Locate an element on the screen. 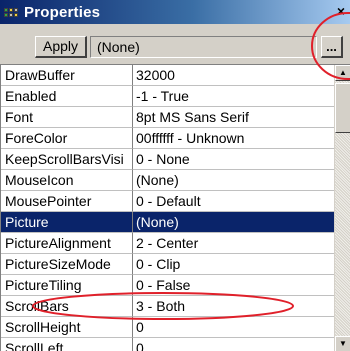 Image resolution: width=350 pixels, height=351 pixels. property-name: Font is located at coordinates (67, 117).